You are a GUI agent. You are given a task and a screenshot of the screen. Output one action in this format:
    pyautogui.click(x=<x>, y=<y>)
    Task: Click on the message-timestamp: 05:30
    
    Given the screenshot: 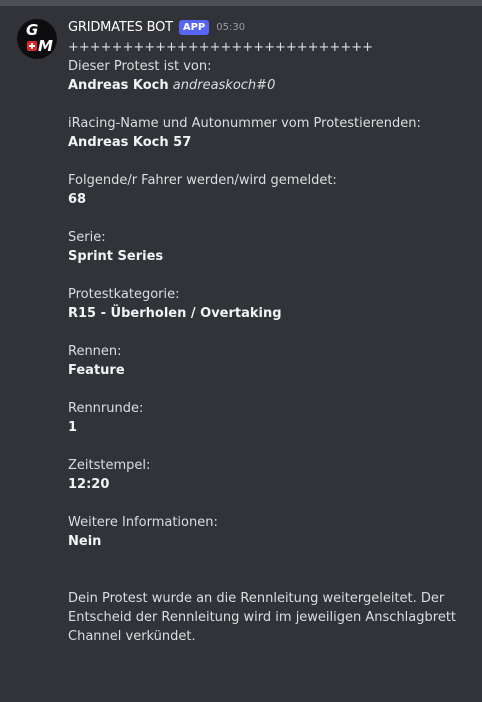 What is the action you would take?
    pyautogui.click(x=230, y=27)
    